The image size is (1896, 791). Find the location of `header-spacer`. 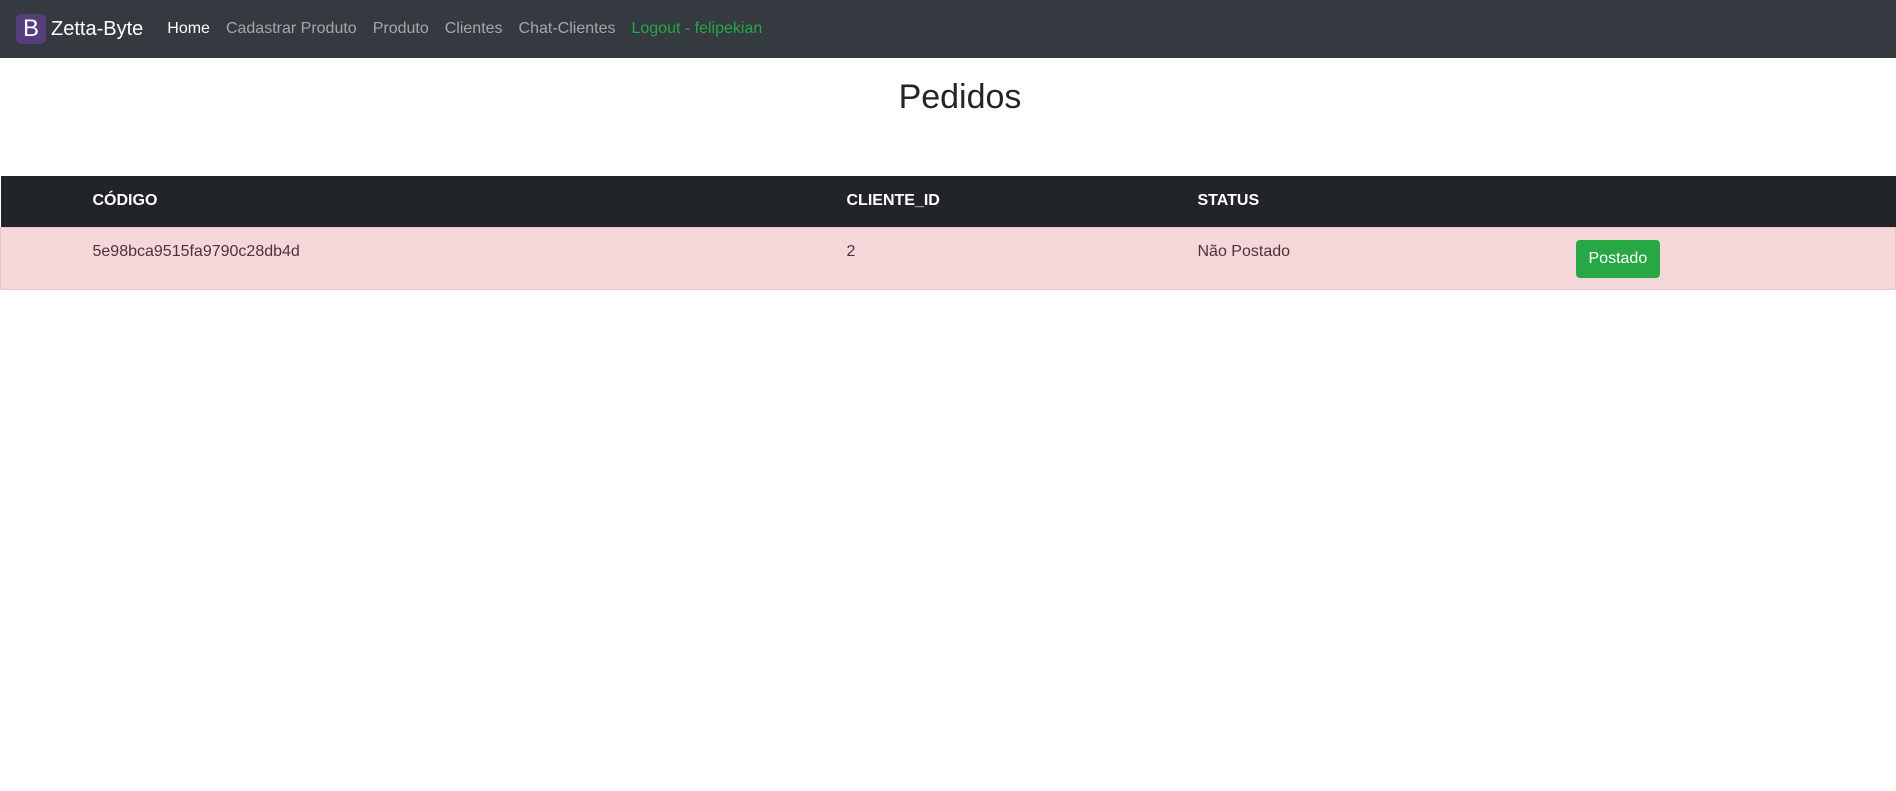

header-spacer is located at coordinates (47, 201).